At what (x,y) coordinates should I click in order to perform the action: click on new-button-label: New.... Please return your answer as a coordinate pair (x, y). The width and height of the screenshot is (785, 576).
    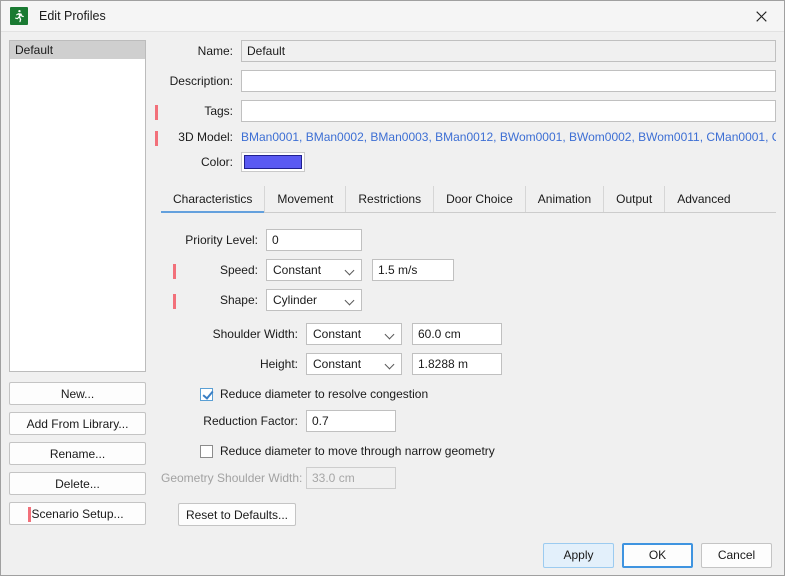
    Looking at the image, I should click on (77, 393).